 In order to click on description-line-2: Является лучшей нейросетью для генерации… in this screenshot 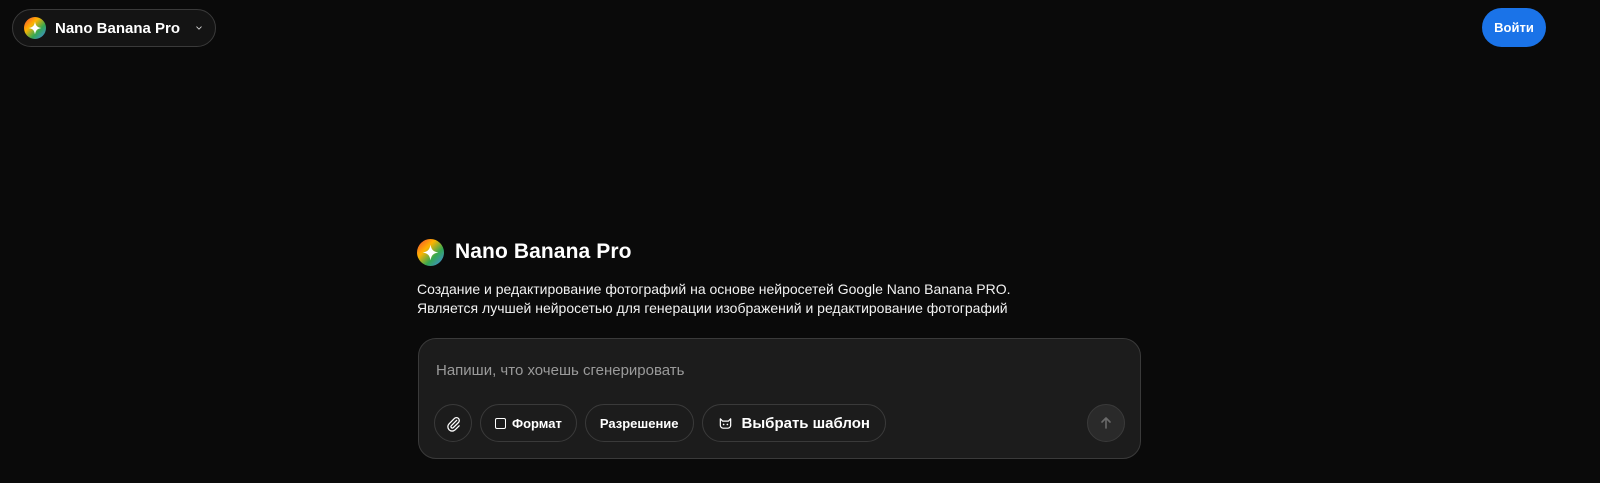, I will do `click(712, 308)`.